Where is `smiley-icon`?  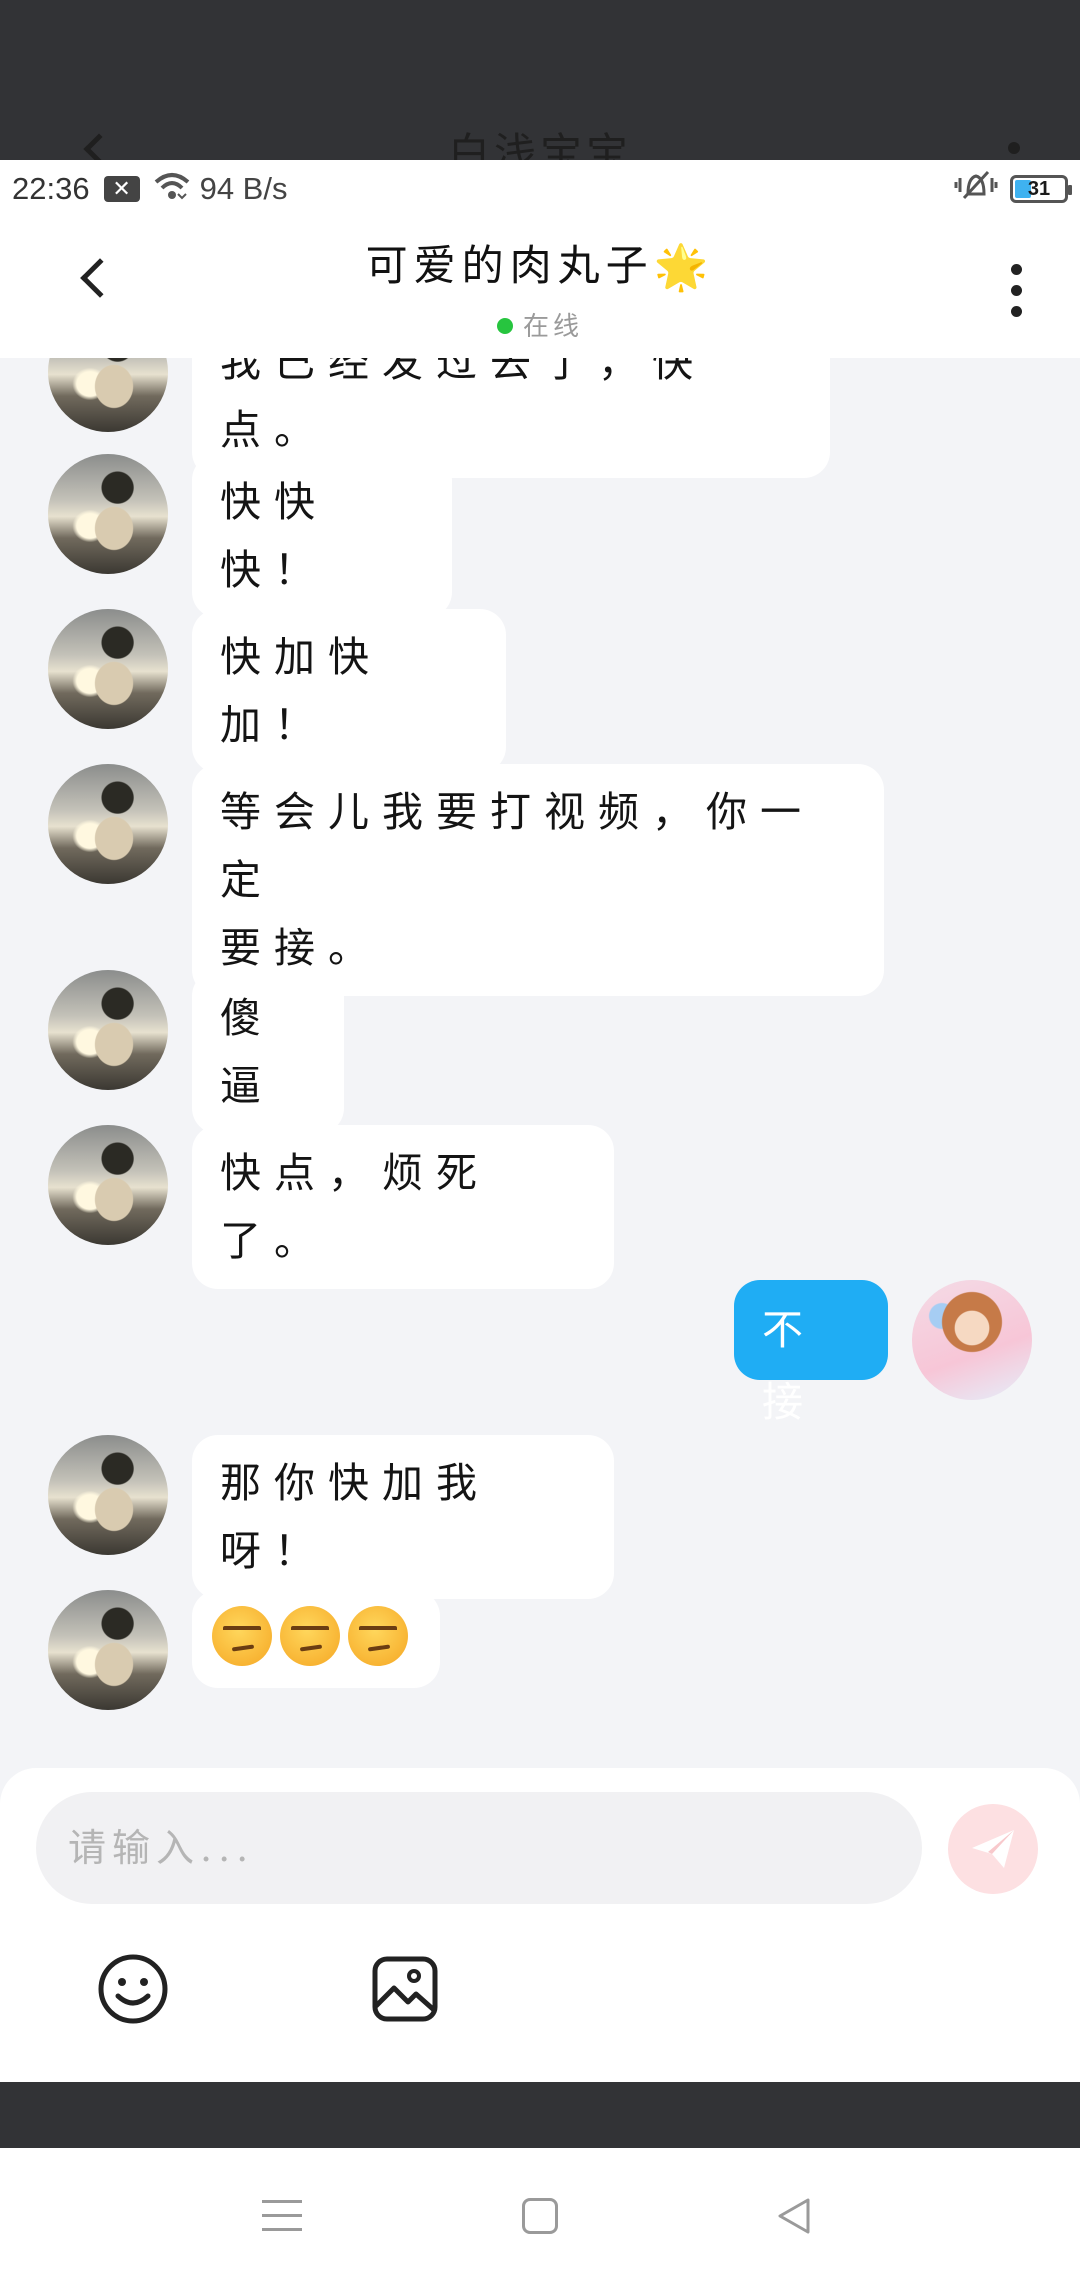 smiley-icon is located at coordinates (133, 1989).